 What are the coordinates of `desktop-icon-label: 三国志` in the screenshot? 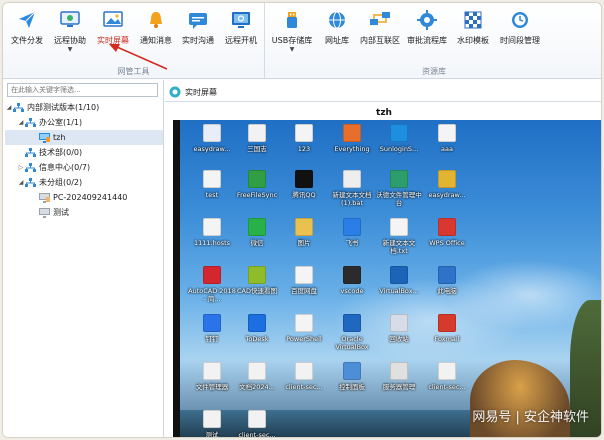 It's located at (257, 149).